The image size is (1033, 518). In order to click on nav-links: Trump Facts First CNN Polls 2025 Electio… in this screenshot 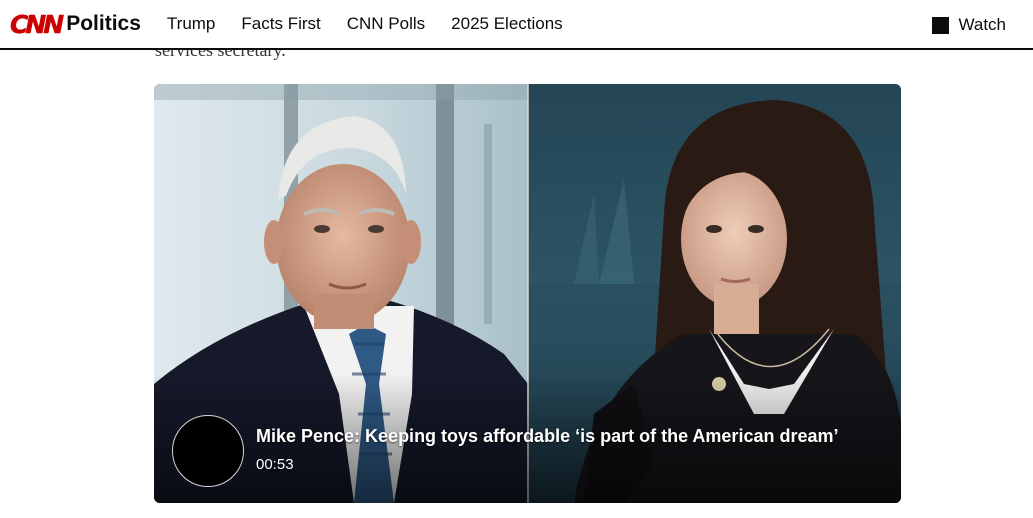, I will do `click(378, 24)`.